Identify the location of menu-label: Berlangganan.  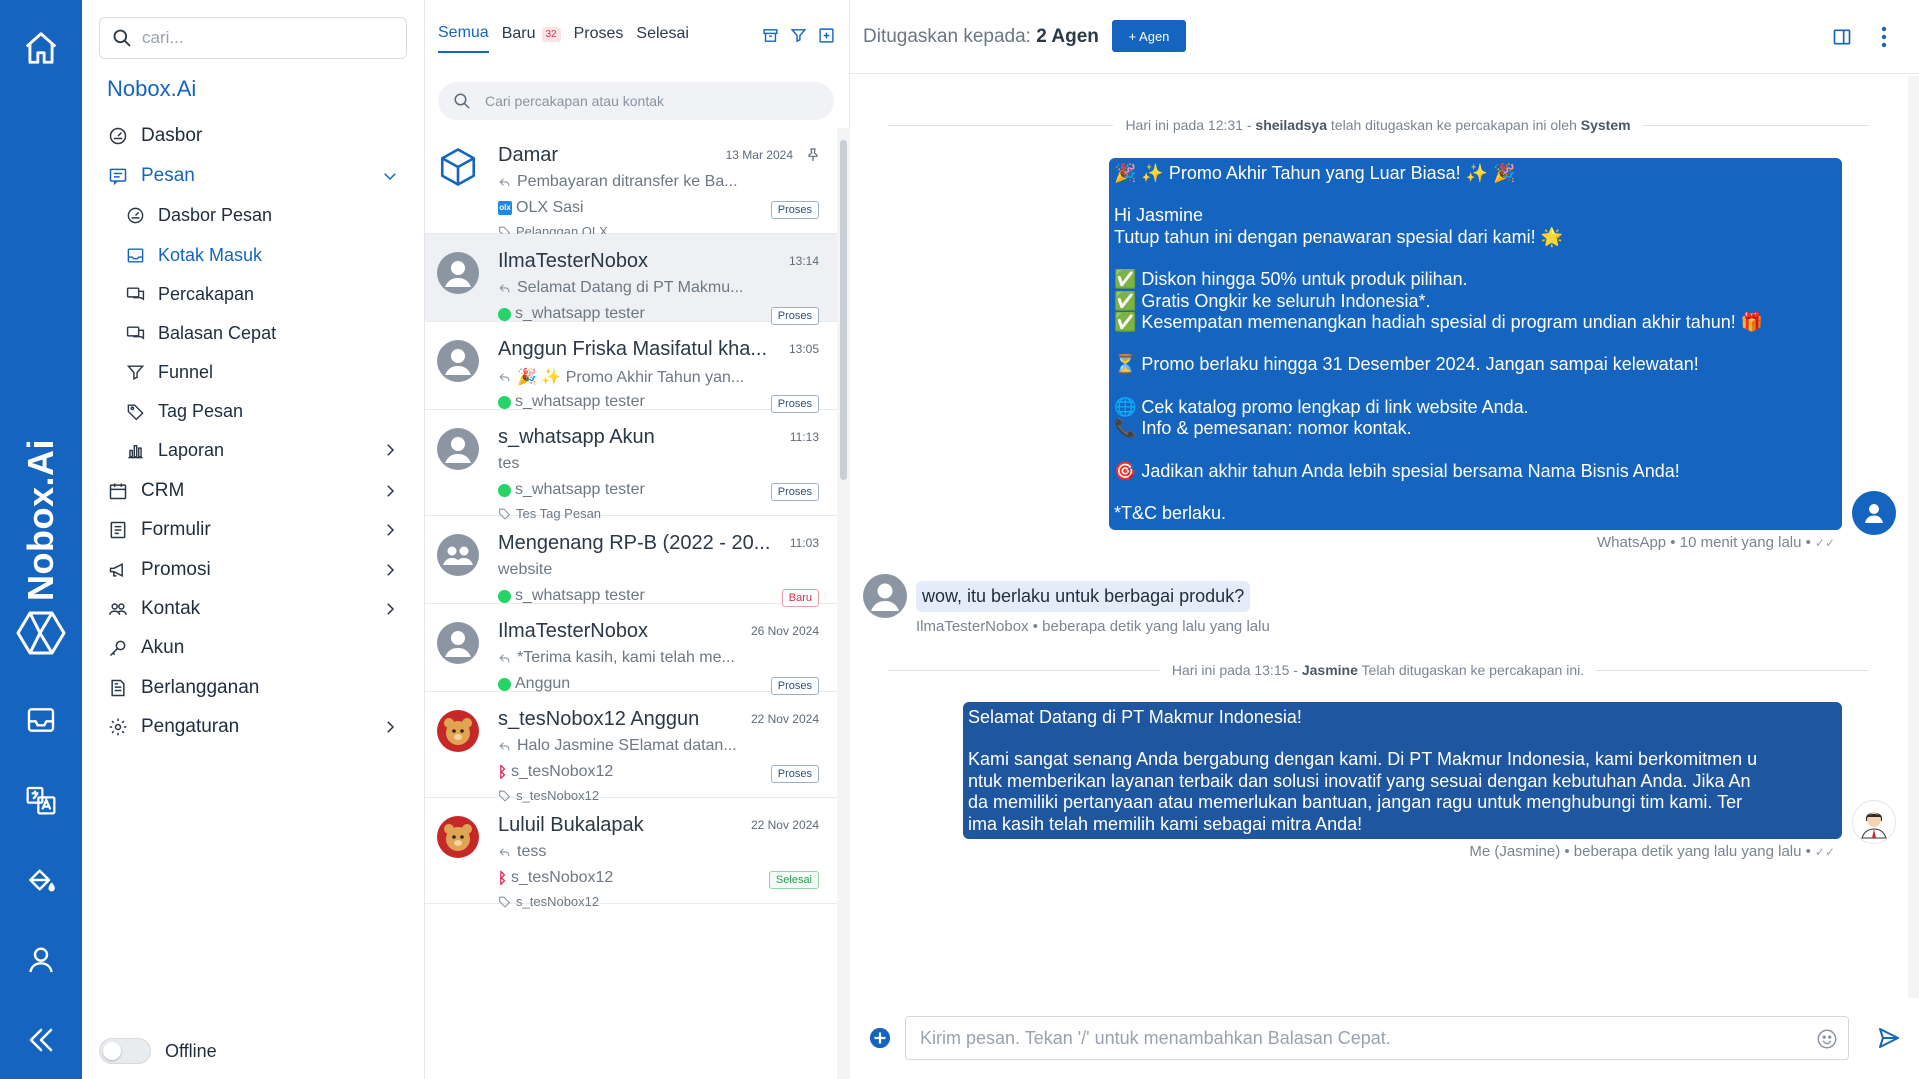
(200, 687).